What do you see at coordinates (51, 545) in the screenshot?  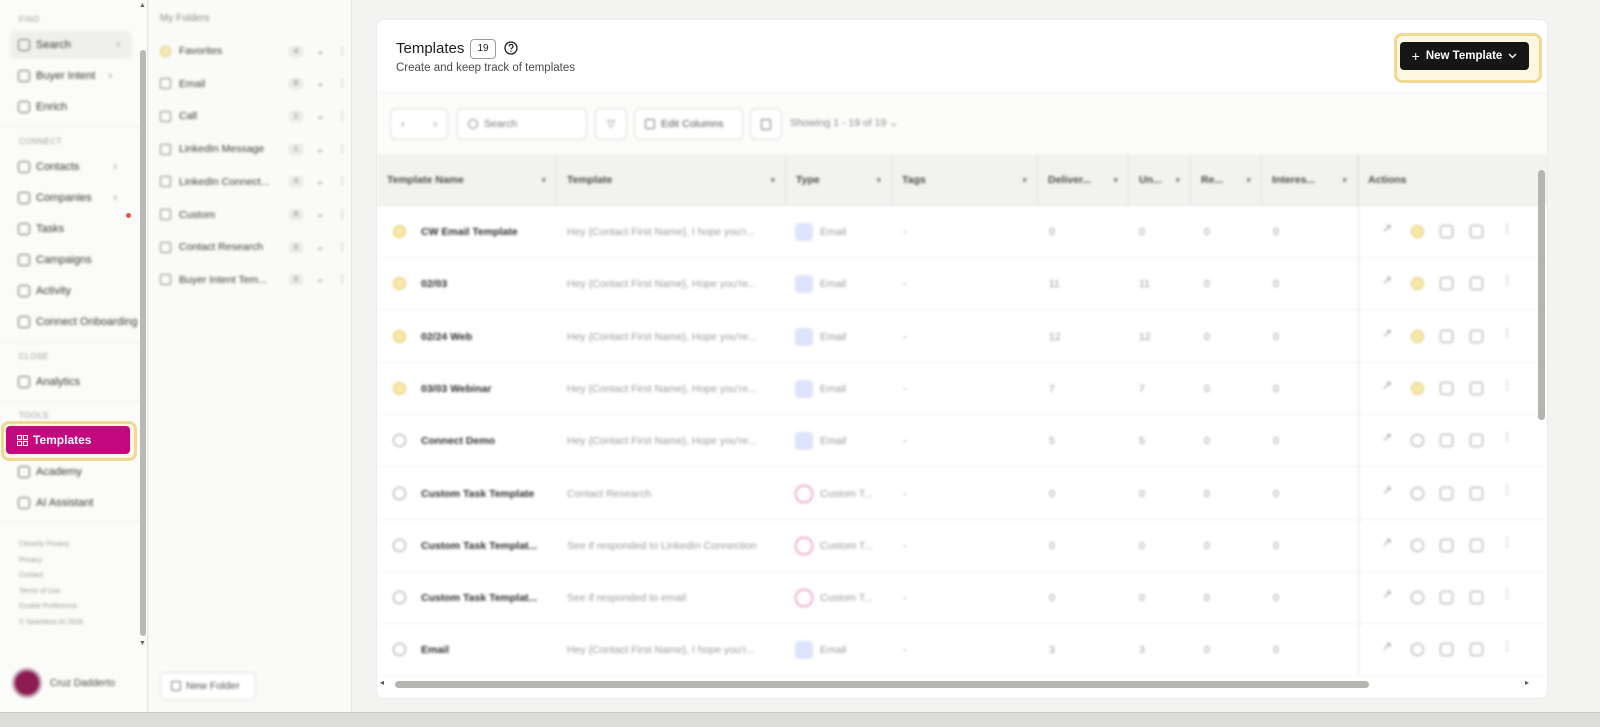 I see `footer-link: Cleverly Privacy` at bounding box center [51, 545].